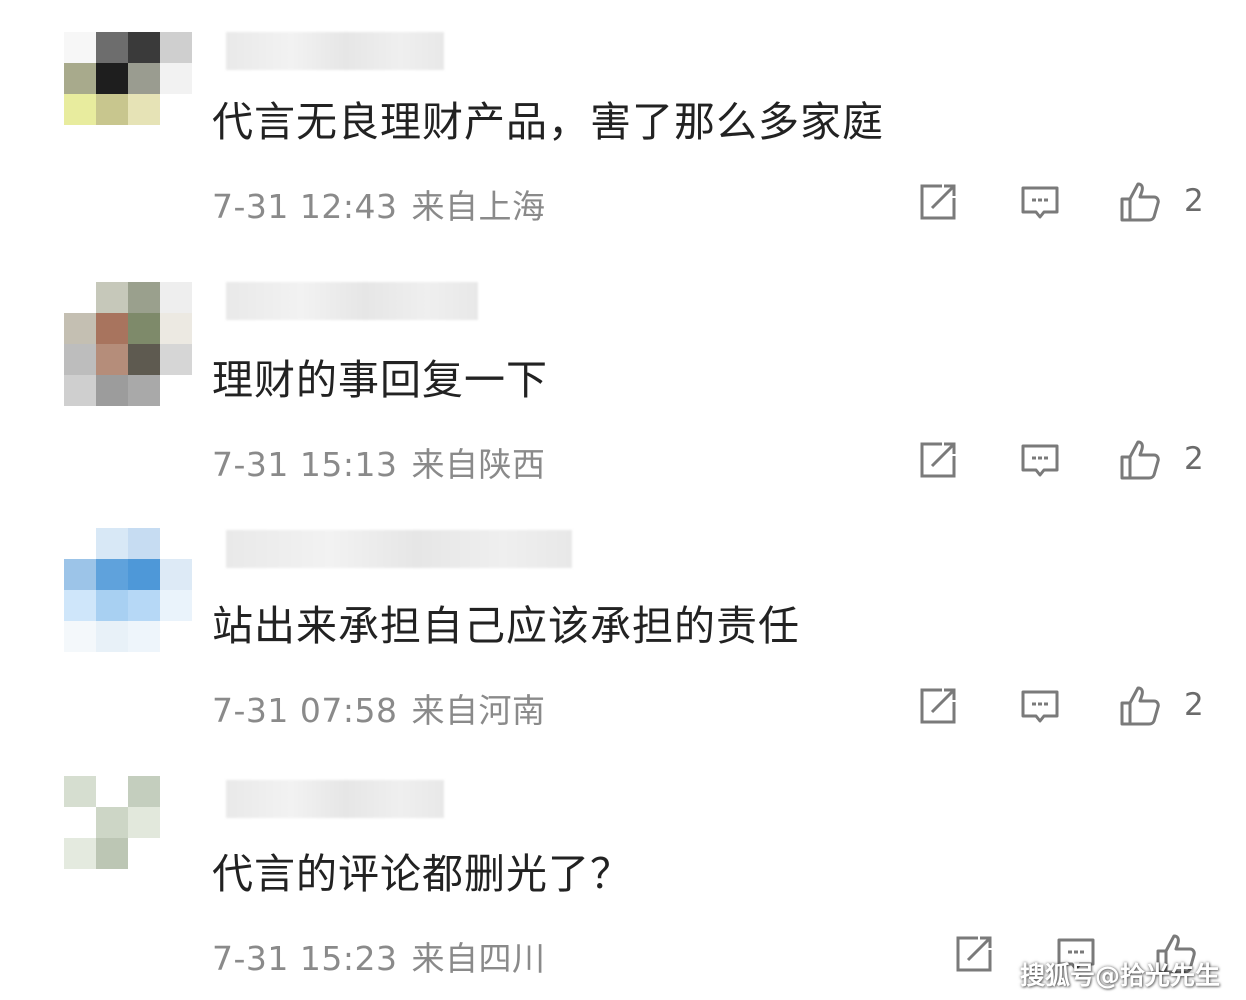 The height and width of the screenshot is (1000, 1246). What do you see at coordinates (506, 626) in the screenshot?
I see `comment-text: 站出来承担自己应该承担的责任` at bounding box center [506, 626].